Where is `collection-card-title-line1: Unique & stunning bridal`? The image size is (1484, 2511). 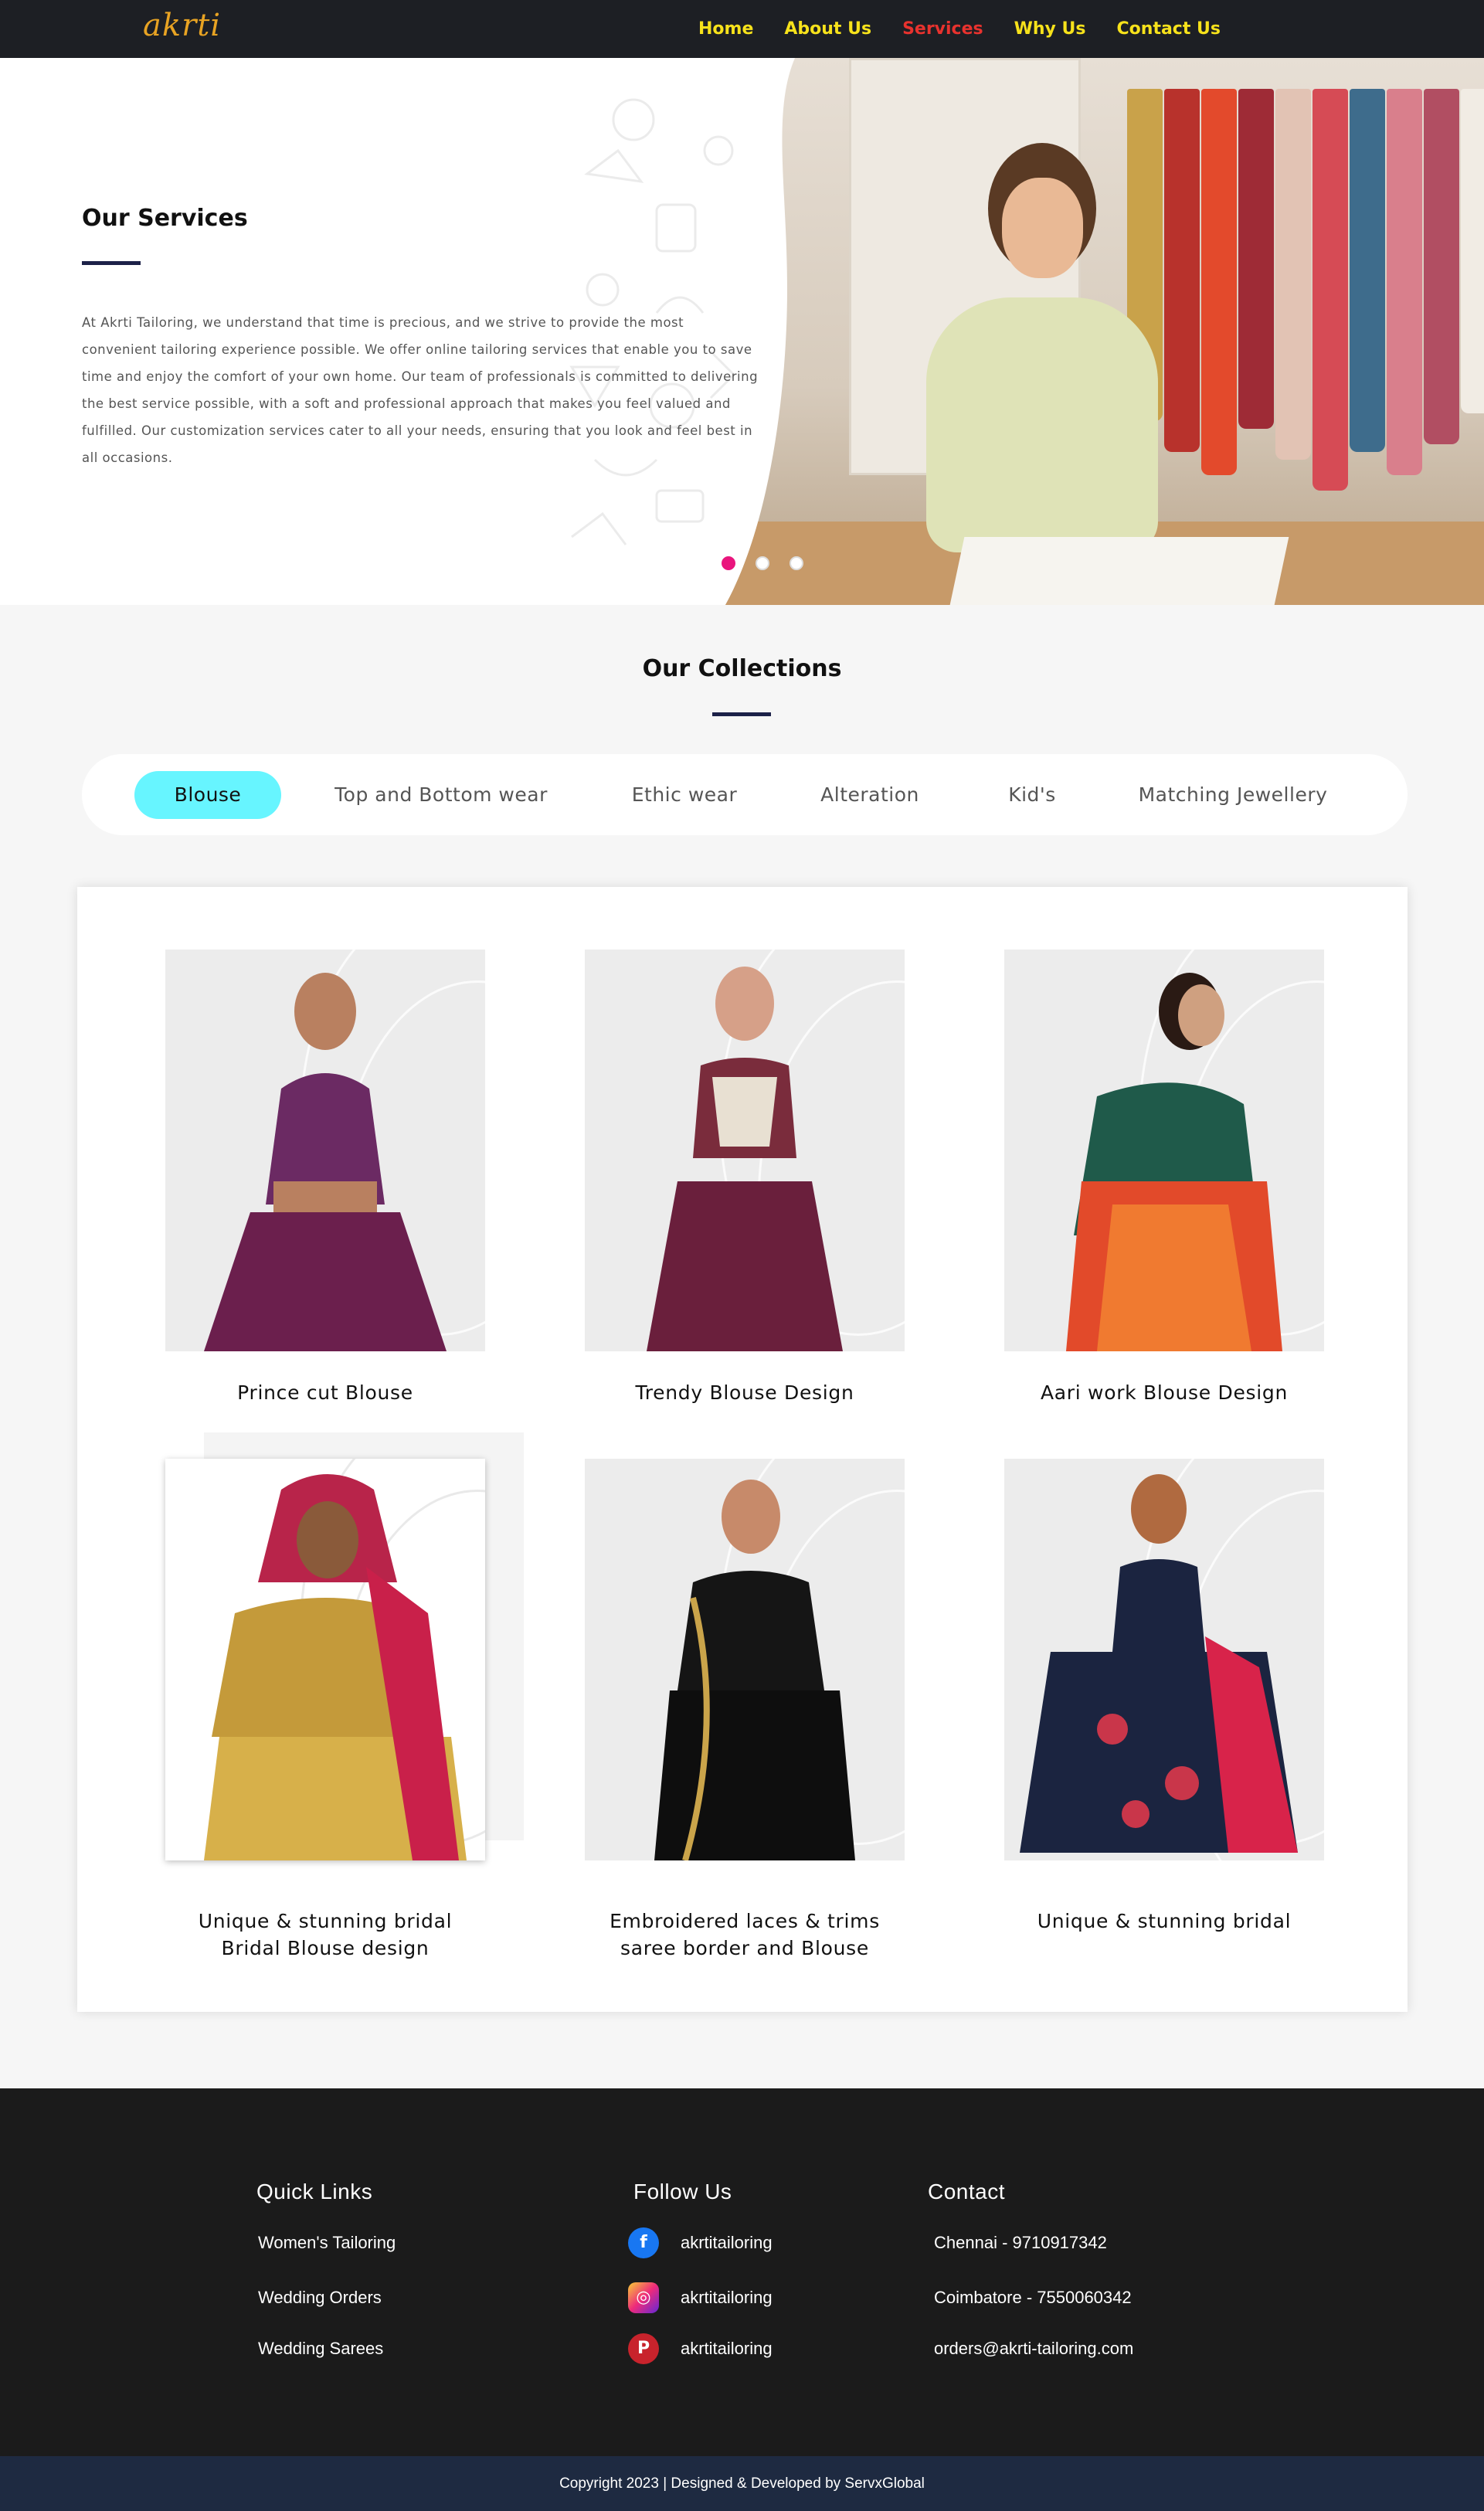
collection-card-title-line1: Unique & stunning bridal is located at coordinates (325, 1921).